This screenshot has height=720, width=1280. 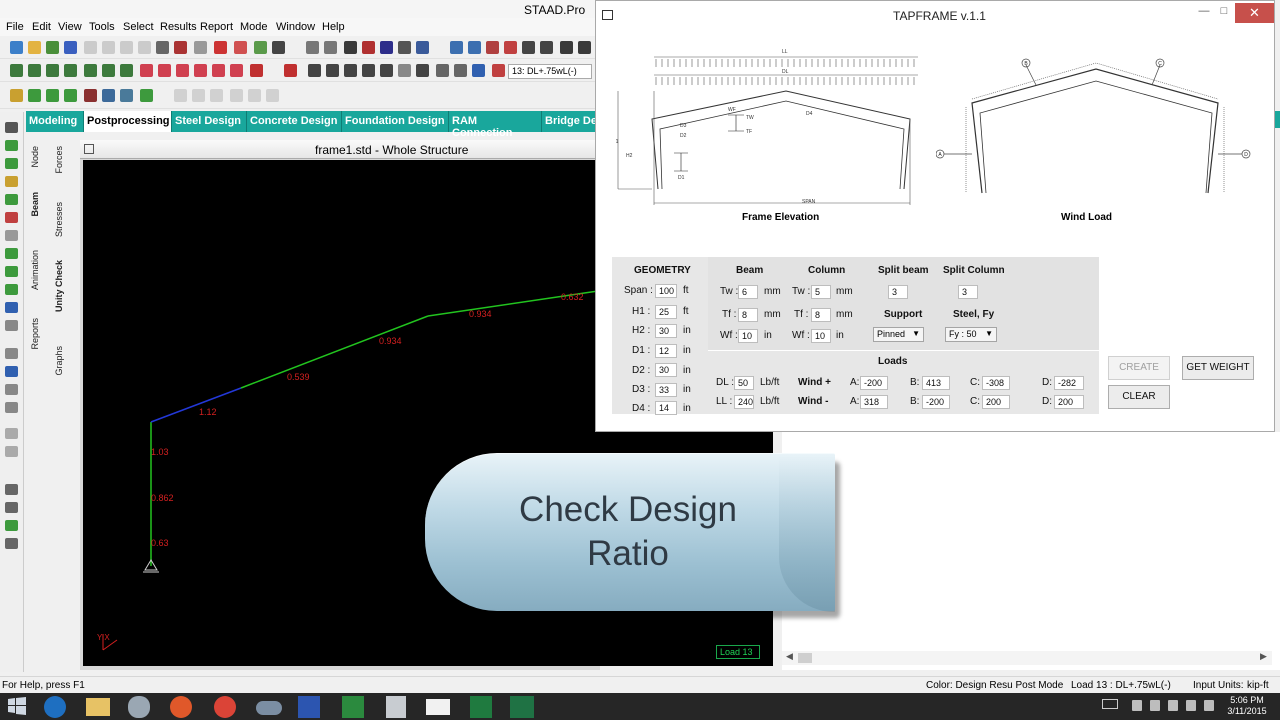 What do you see at coordinates (330, 47) in the screenshot?
I see `page-setup-icon` at bounding box center [330, 47].